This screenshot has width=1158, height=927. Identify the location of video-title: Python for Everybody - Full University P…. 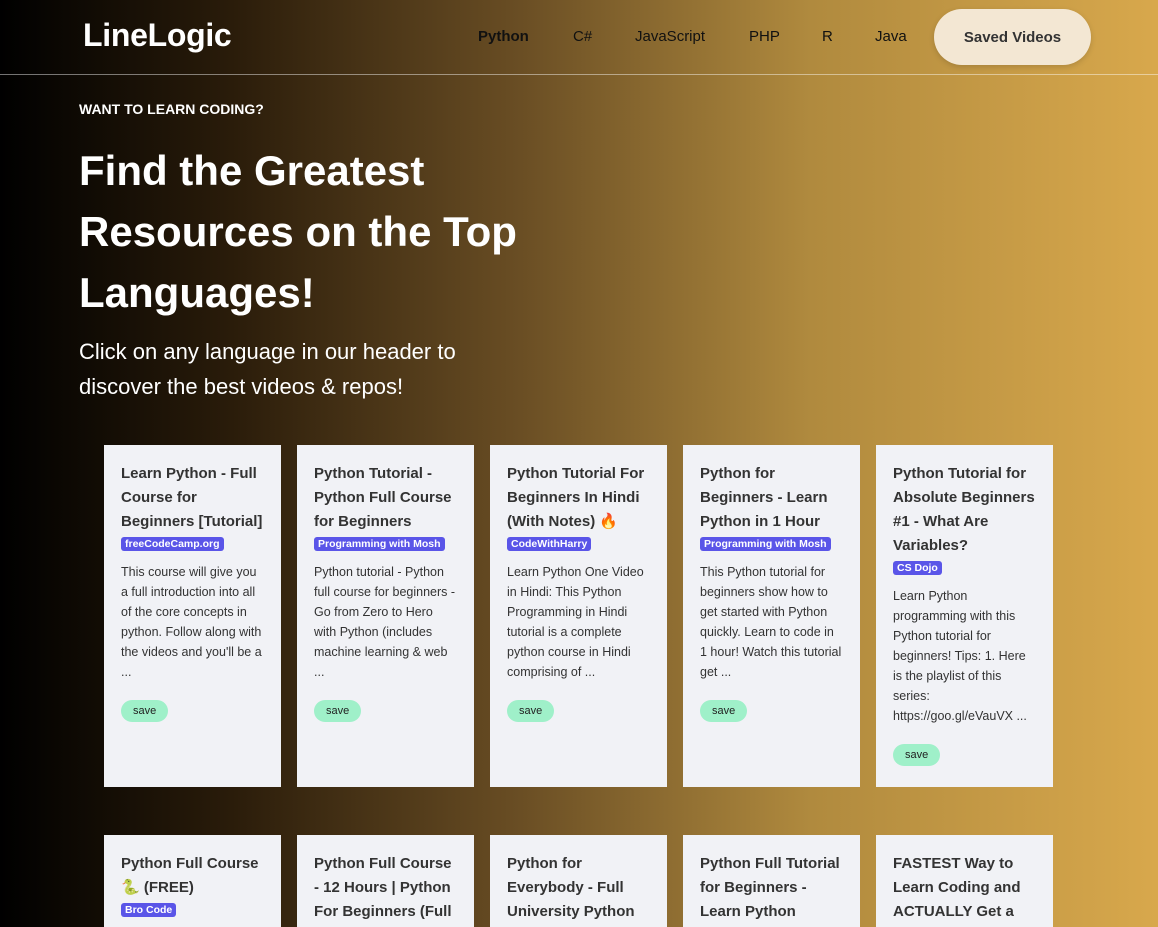
(579, 888).